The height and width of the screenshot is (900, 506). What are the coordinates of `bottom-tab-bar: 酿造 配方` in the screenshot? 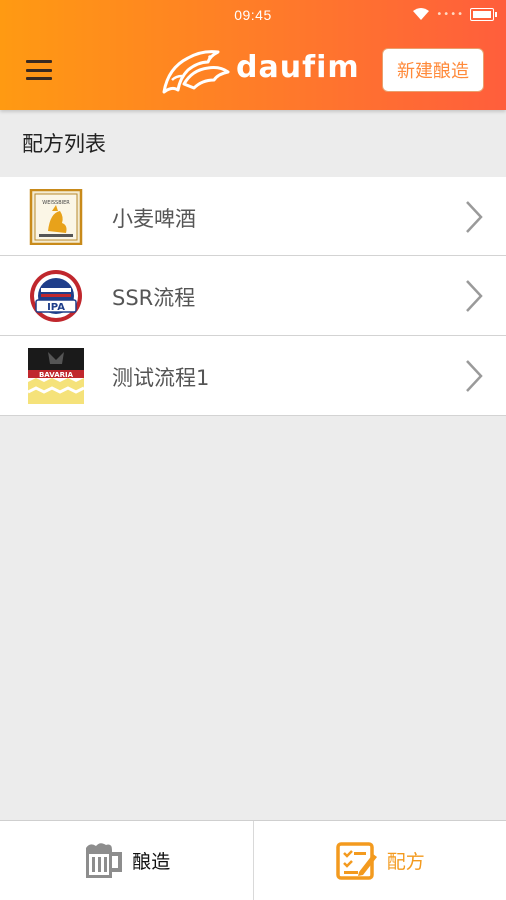 It's located at (253, 860).